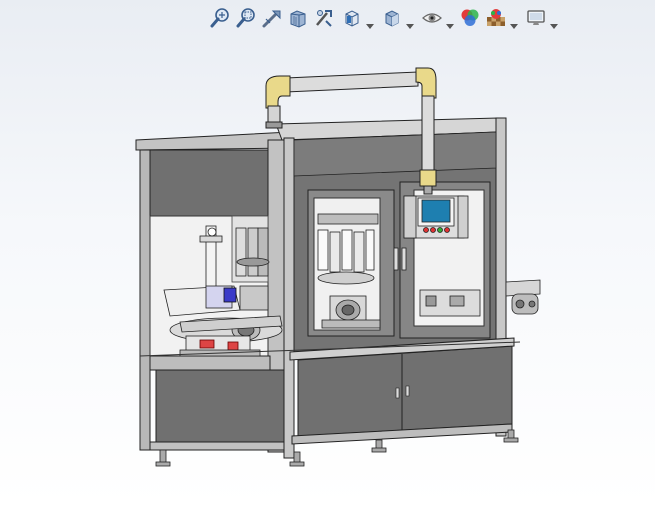 Image resolution: width=655 pixels, height=505 pixels. Describe the element at coordinates (496, 18) in the screenshot. I see `apply-scene-icon` at that location.